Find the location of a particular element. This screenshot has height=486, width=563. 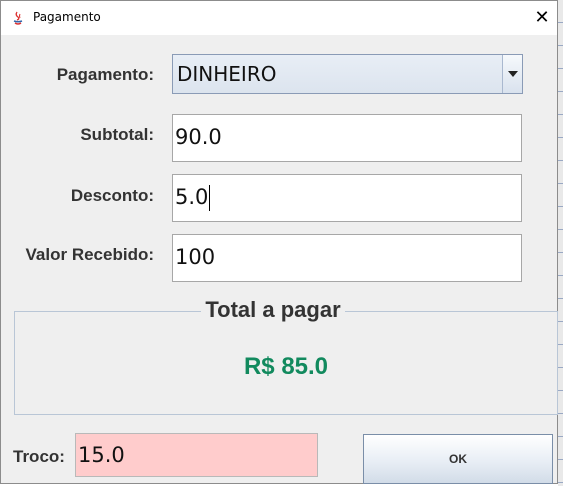

total-title: Total a pagar is located at coordinates (273, 310).